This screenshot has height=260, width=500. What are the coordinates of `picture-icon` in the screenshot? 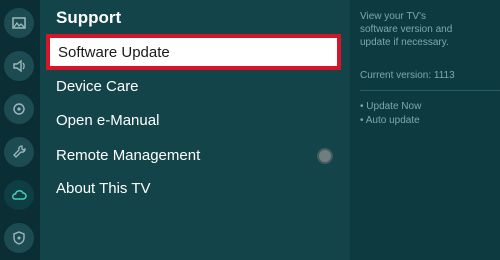 It's located at (19, 23).